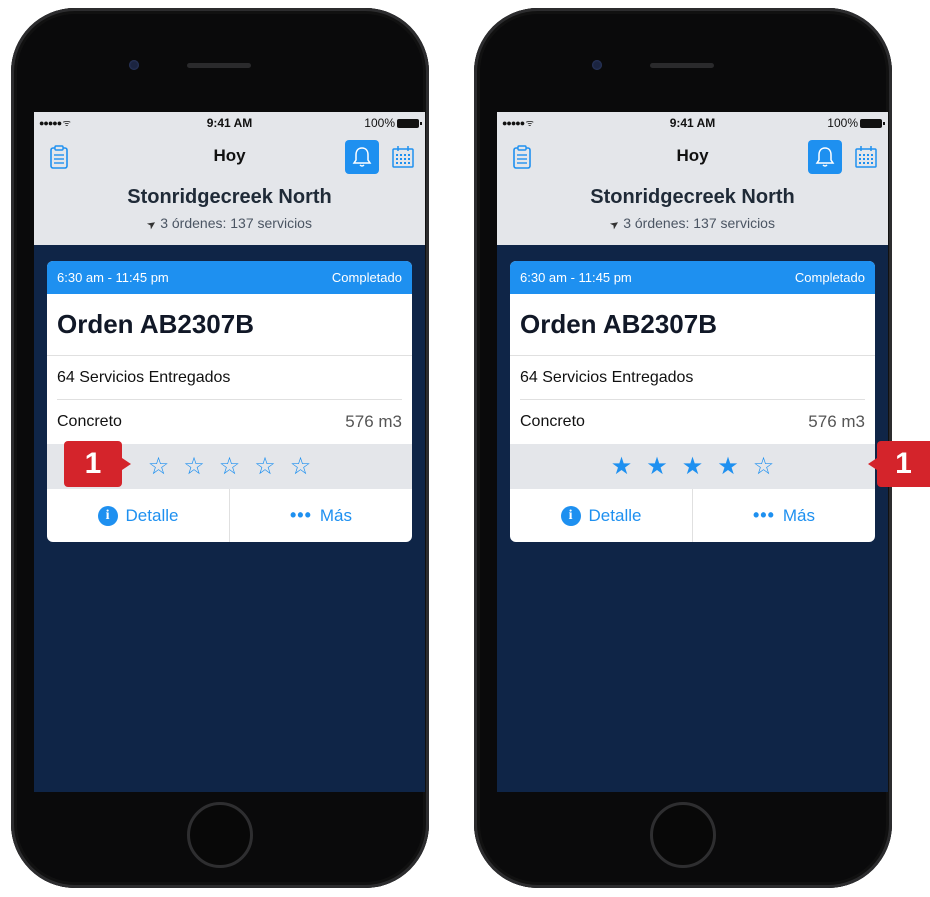  What do you see at coordinates (899, 464) in the screenshot?
I see `step-callout-right: 1` at bounding box center [899, 464].